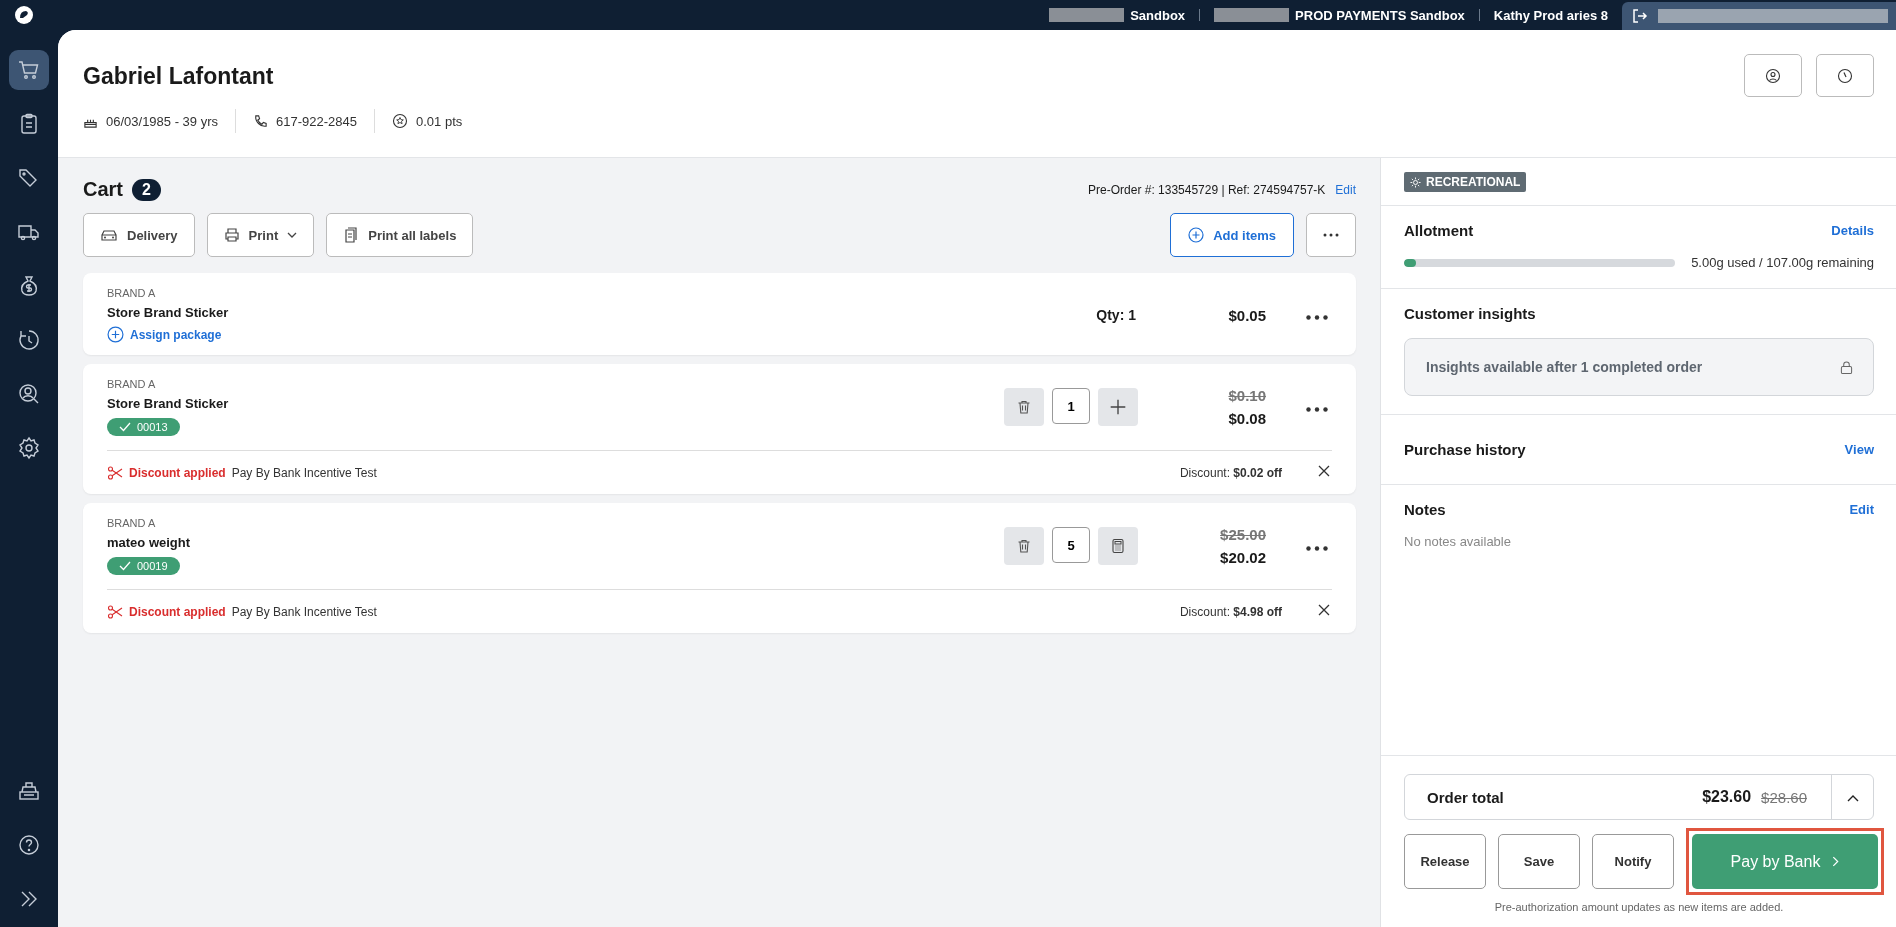 Image resolution: width=1896 pixels, height=927 pixels. Describe the element at coordinates (1071, 406) in the screenshot. I see `quantity-input: 1` at that location.